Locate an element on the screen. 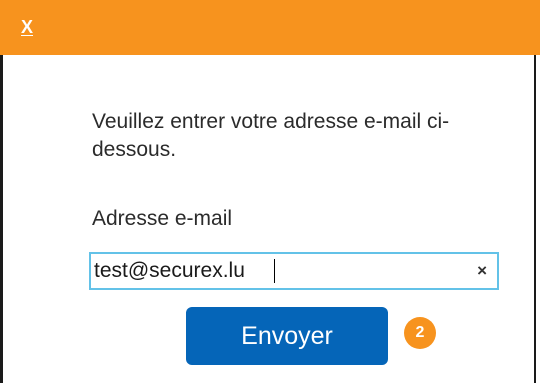 The height and width of the screenshot is (383, 540). step-number-badge: 2 is located at coordinates (420, 333).